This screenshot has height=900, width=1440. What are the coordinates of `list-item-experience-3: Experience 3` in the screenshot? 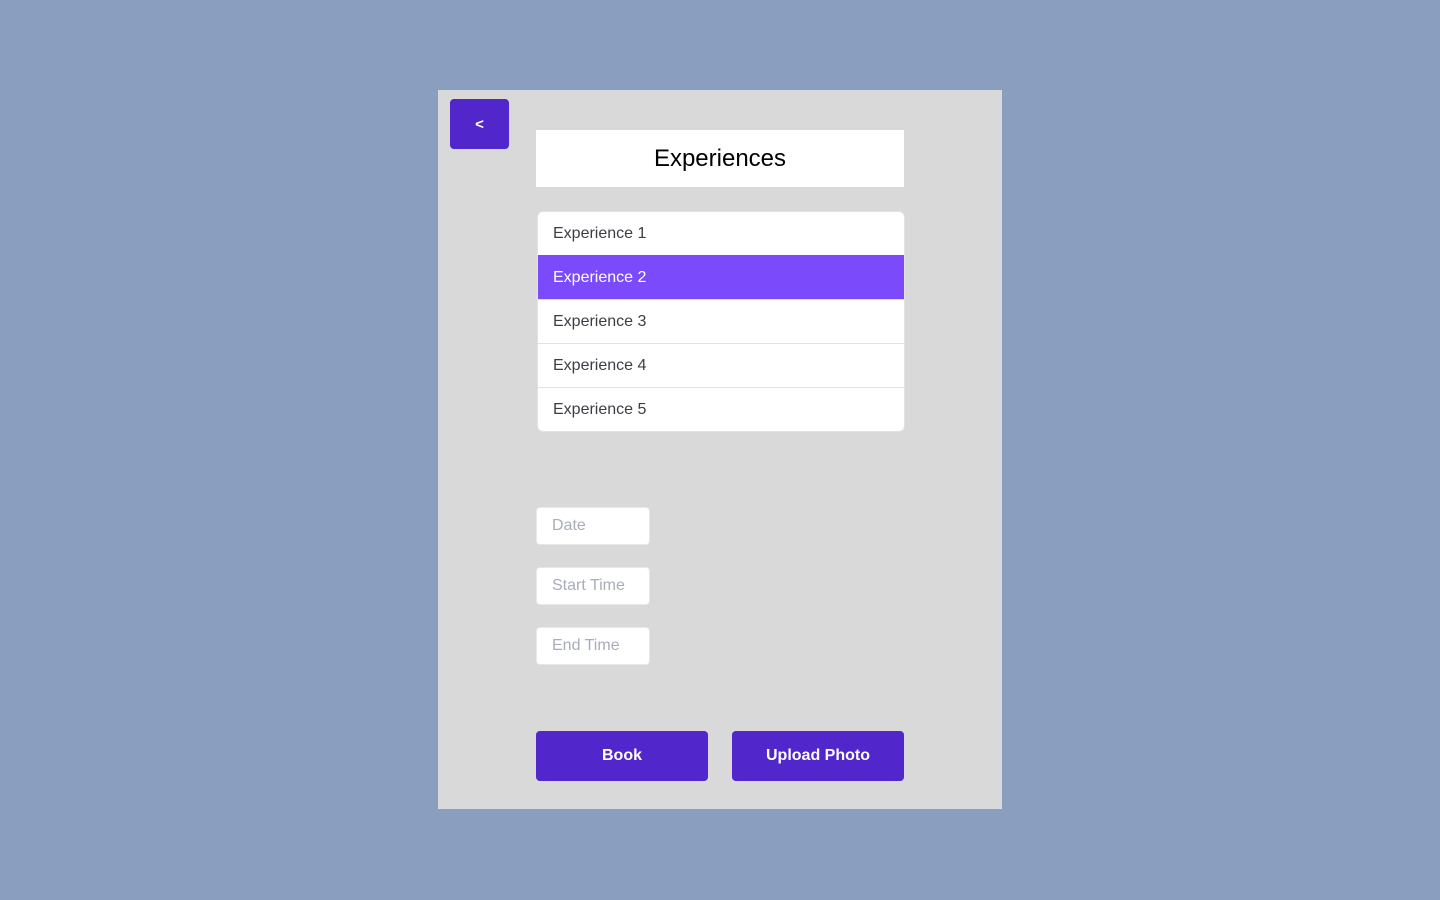 It's located at (721, 321).